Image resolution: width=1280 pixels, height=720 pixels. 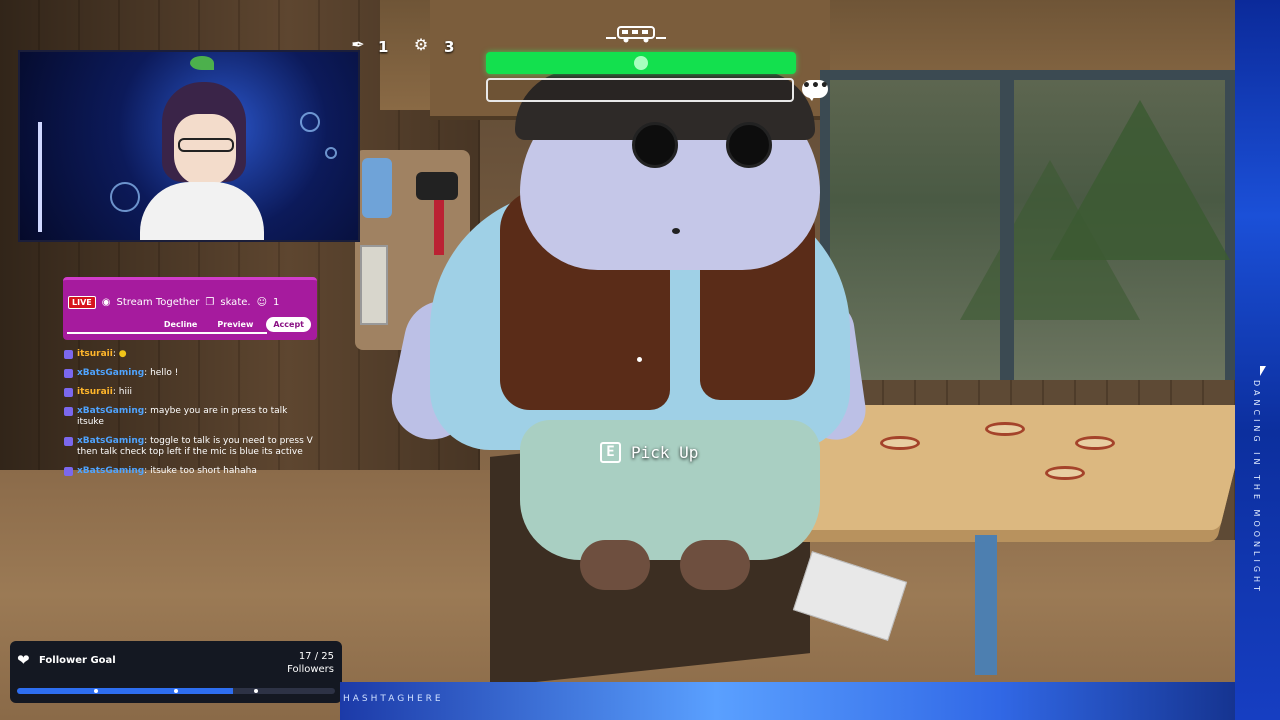 What do you see at coordinates (158, 302) in the screenshot?
I see `raid-title: Stream Together` at bounding box center [158, 302].